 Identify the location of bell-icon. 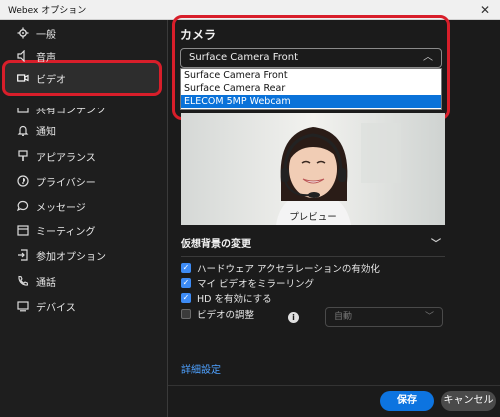
(23, 130).